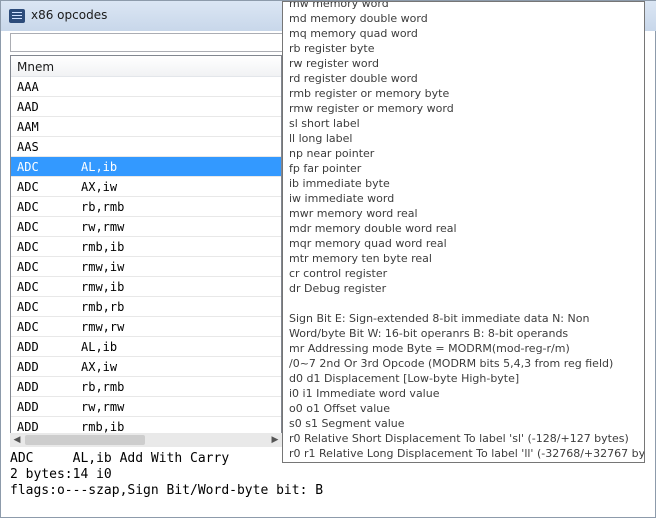  I want to click on tooltip-line: mw memory word, so click(339, 5).